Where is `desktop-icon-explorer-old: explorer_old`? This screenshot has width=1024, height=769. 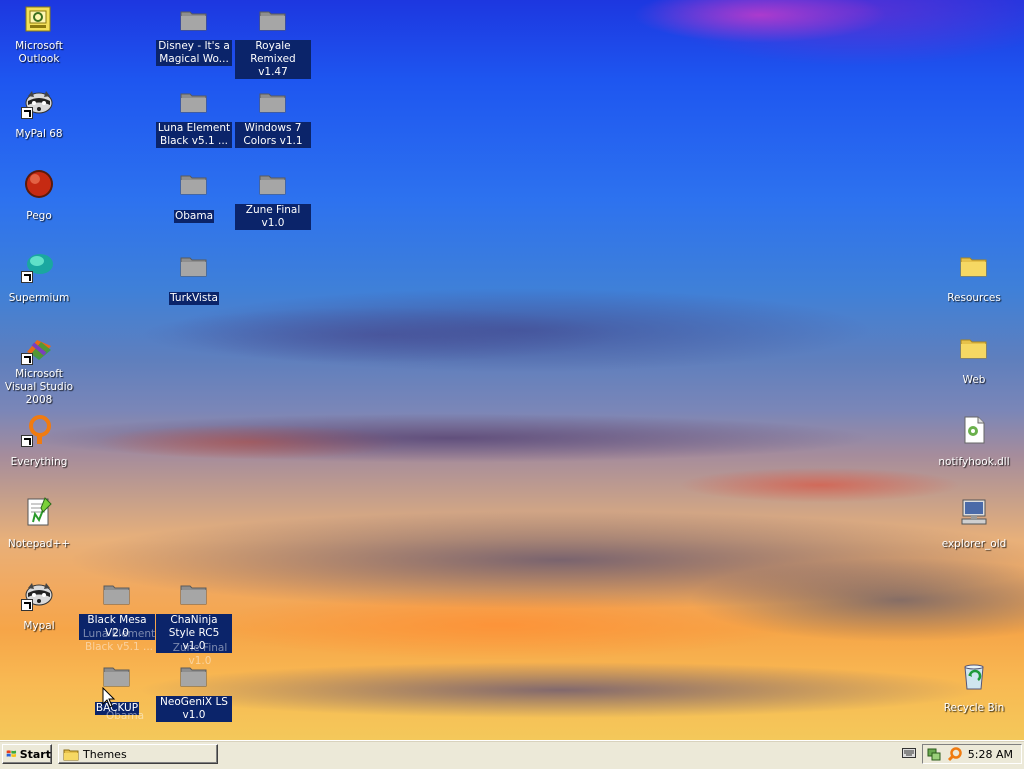
desktop-icon-explorer-old: explorer_old is located at coordinates (974, 523).